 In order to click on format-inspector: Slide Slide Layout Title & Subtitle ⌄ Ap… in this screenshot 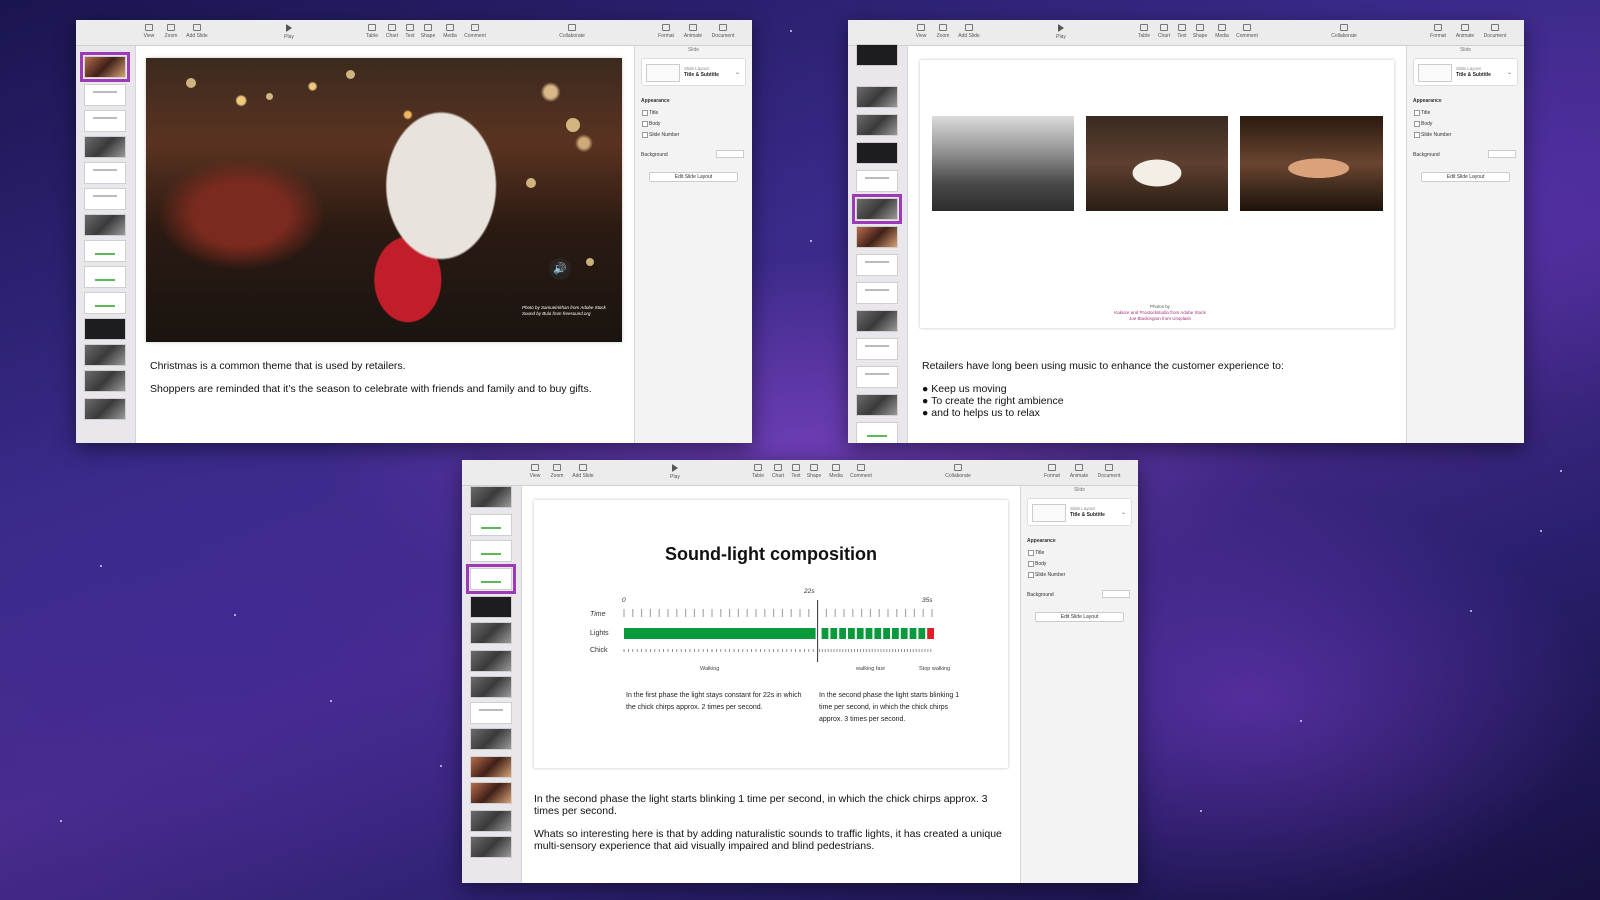, I will do `click(1465, 244)`.